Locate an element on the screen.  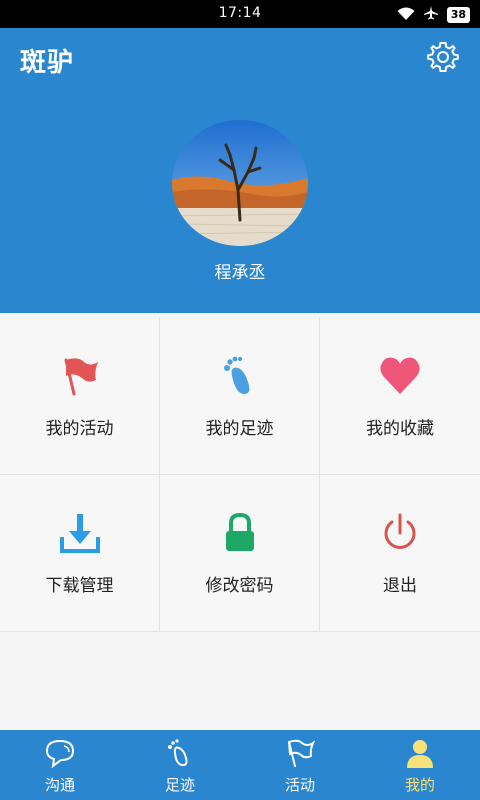
menu-logout: 退出 is located at coordinates (400, 553).